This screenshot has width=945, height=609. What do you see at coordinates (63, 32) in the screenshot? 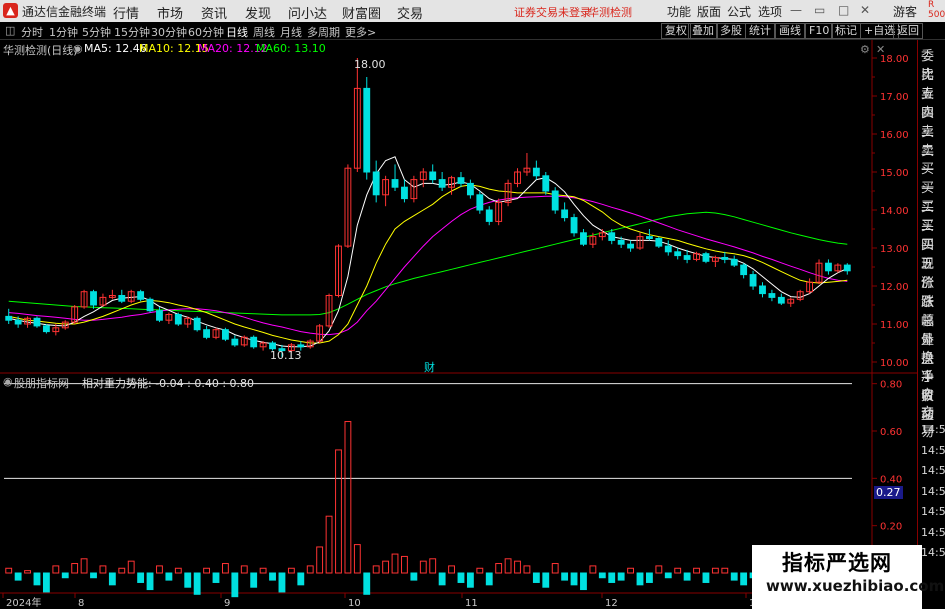
I see `tab-1min: 1分钟` at bounding box center [63, 32].